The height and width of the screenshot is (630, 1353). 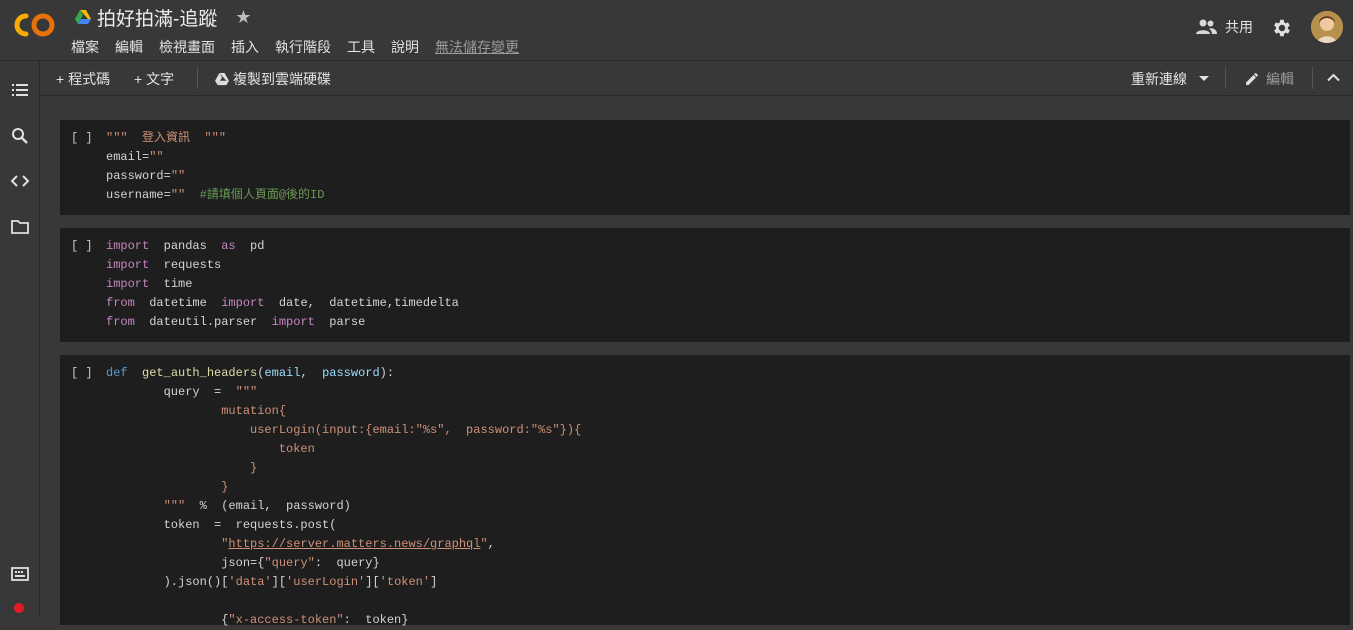 I want to click on code-line: {"x-access-token": token}, so click(x=257, y=620).